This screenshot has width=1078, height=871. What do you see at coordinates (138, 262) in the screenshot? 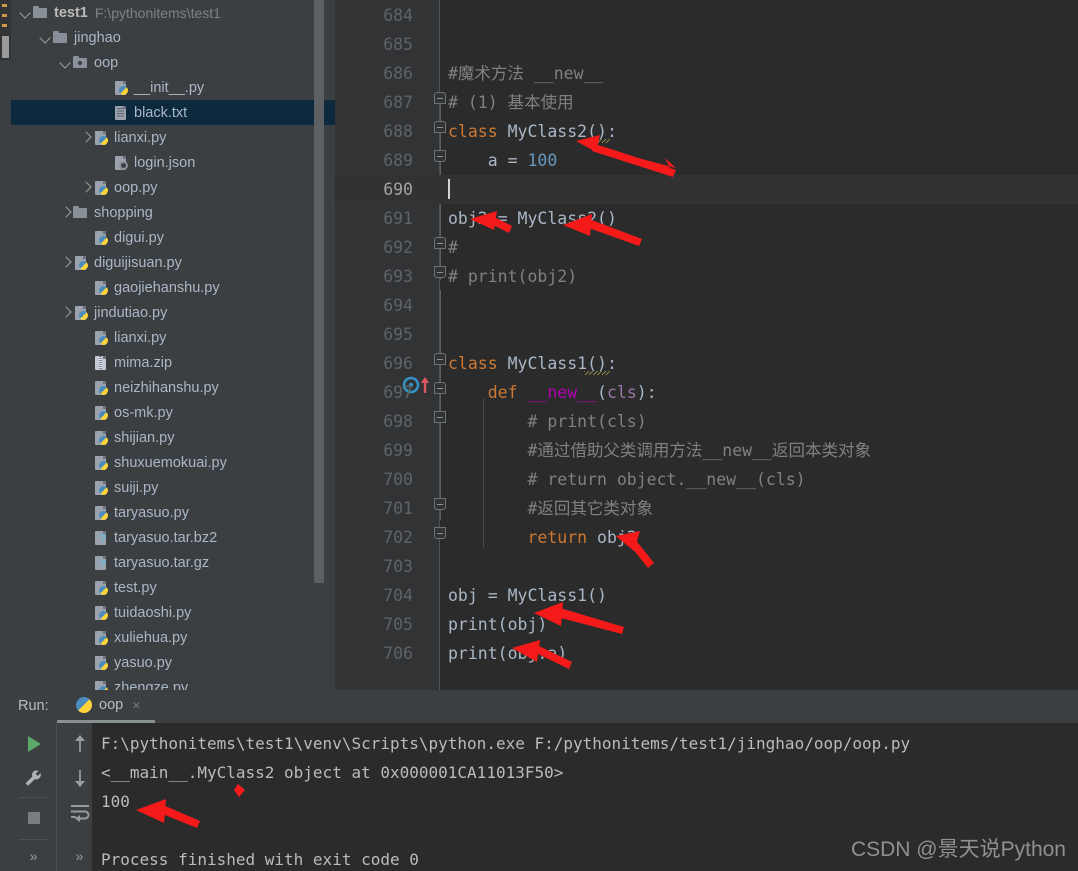
I see `tree-item-label: diguijisuan.py` at bounding box center [138, 262].